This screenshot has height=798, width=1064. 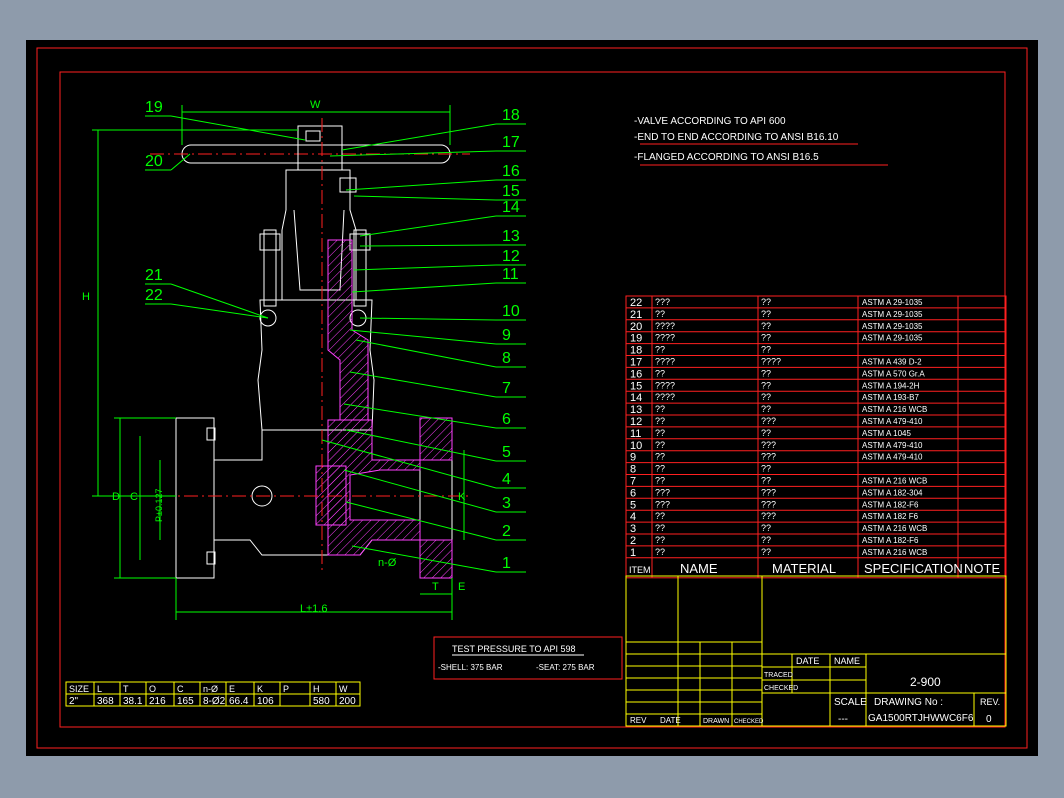 I want to click on part-item-number: 3, so click(x=633, y=529).